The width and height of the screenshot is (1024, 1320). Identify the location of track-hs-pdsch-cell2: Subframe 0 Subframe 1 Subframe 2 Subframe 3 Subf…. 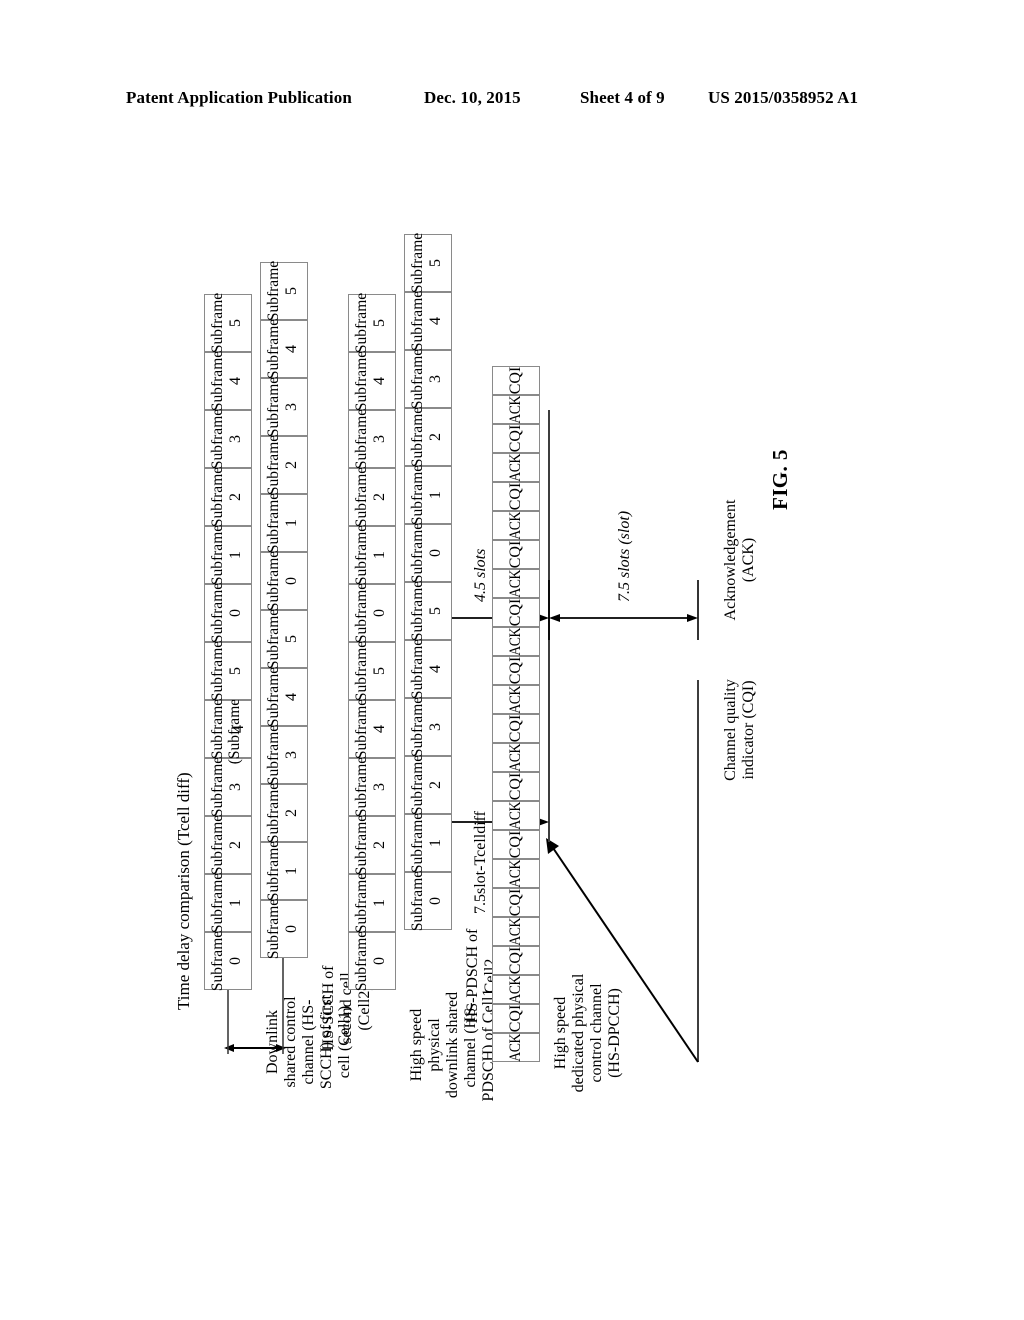
(428, 582).